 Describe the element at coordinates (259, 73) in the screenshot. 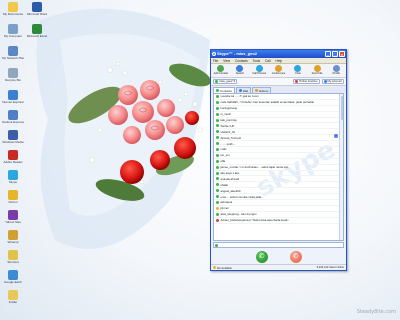

I see `toolbar-button-label: Call Phones` at that location.